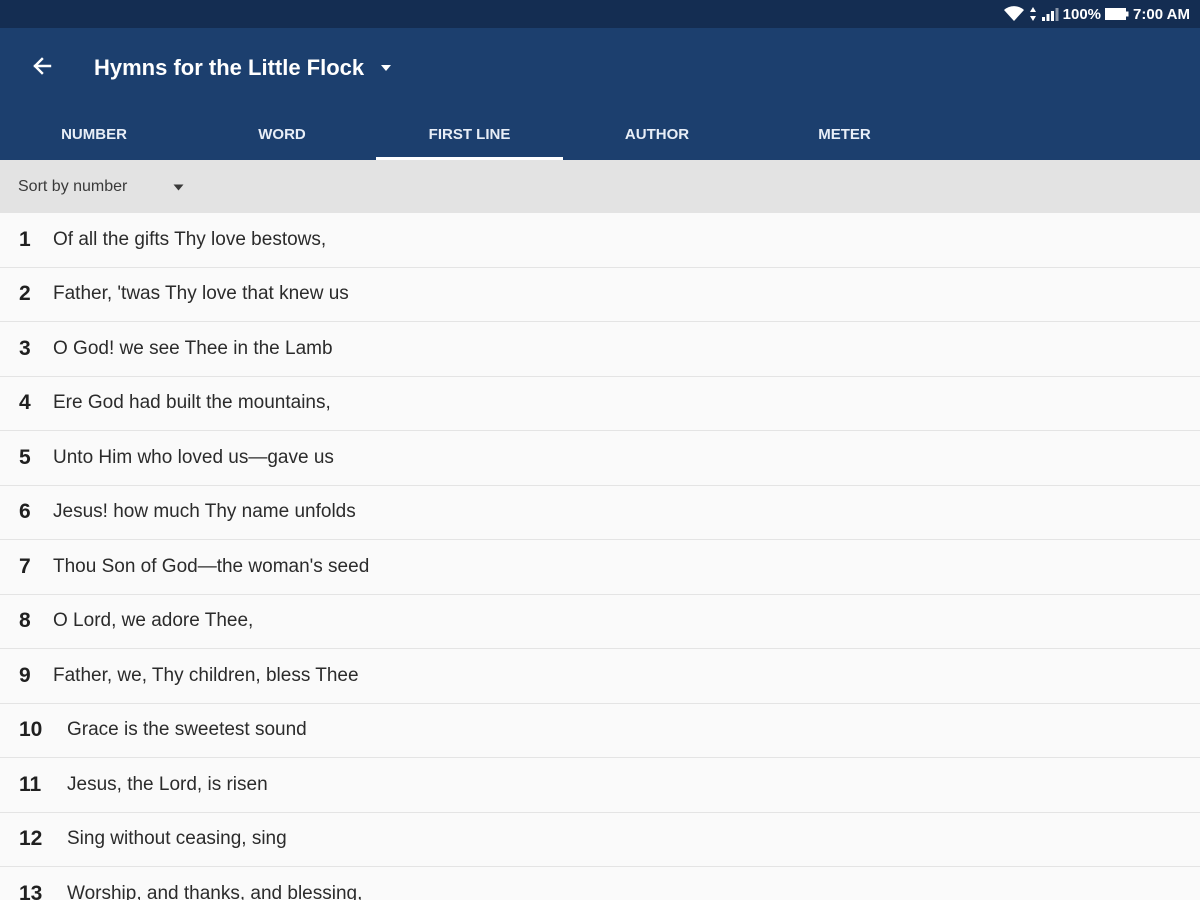 The height and width of the screenshot is (900, 1200). I want to click on tab-bar: NUMBER WORD FIRST LINE AUTHOR METER, so click(600, 134).